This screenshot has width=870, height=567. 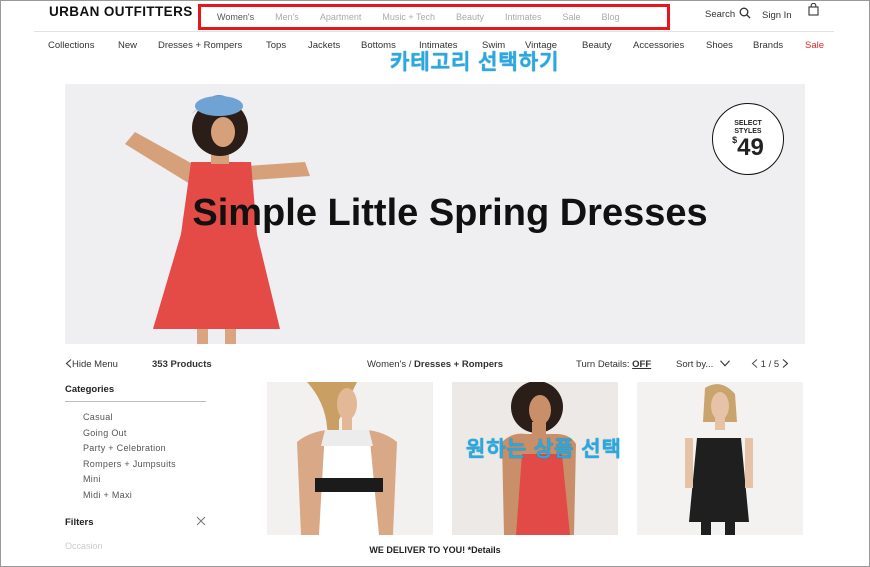 What do you see at coordinates (785, 363) in the screenshot?
I see `next-page-icon` at bounding box center [785, 363].